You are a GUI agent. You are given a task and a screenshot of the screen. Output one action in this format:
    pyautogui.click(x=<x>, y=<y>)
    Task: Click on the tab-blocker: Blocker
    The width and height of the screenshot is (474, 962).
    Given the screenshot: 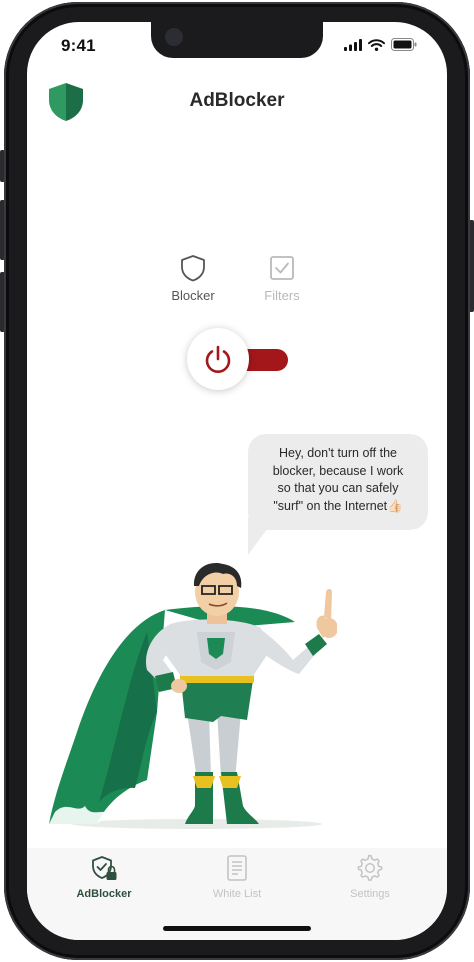 What is the action you would take?
    pyautogui.click(x=193, y=278)
    